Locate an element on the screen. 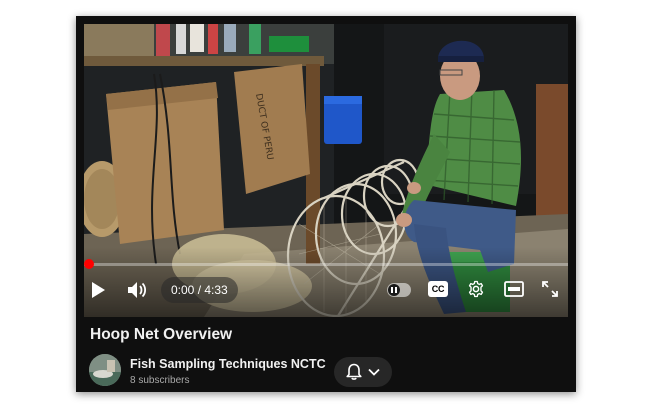  theater-mode-button is located at coordinates (514, 289).